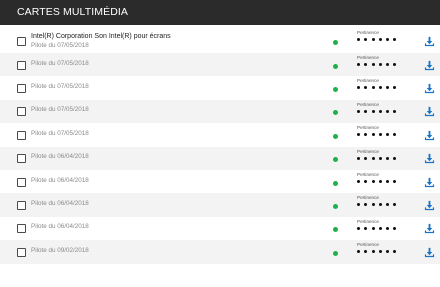  Describe the element at coordinates (60, 250) in the screenshot. I see `driver-date: Pilote du 09/02/2018` at that location.